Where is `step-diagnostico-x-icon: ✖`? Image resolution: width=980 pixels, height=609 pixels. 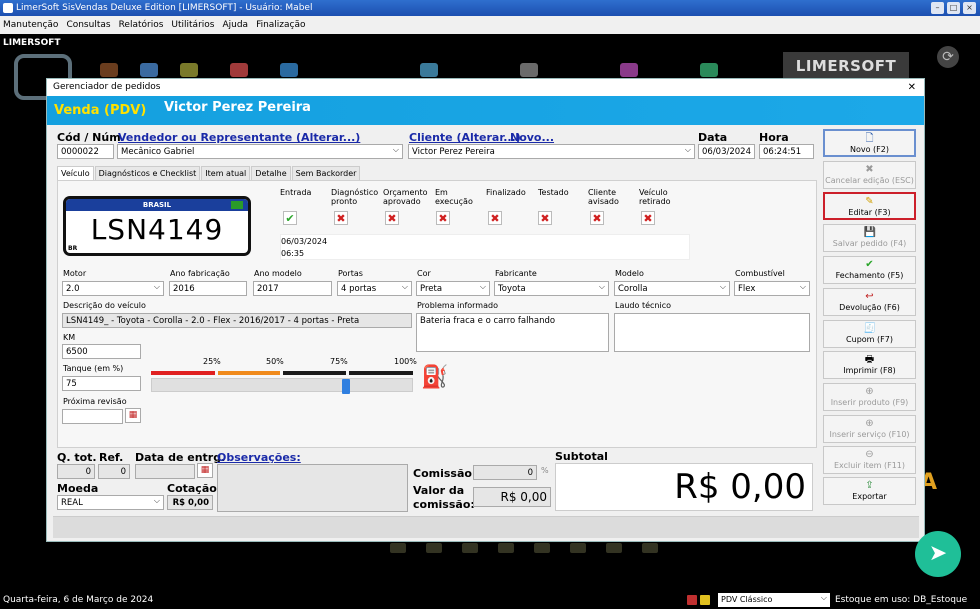 step-diagnostico-x-icon: ✖ is located at coordinates (341, 218).